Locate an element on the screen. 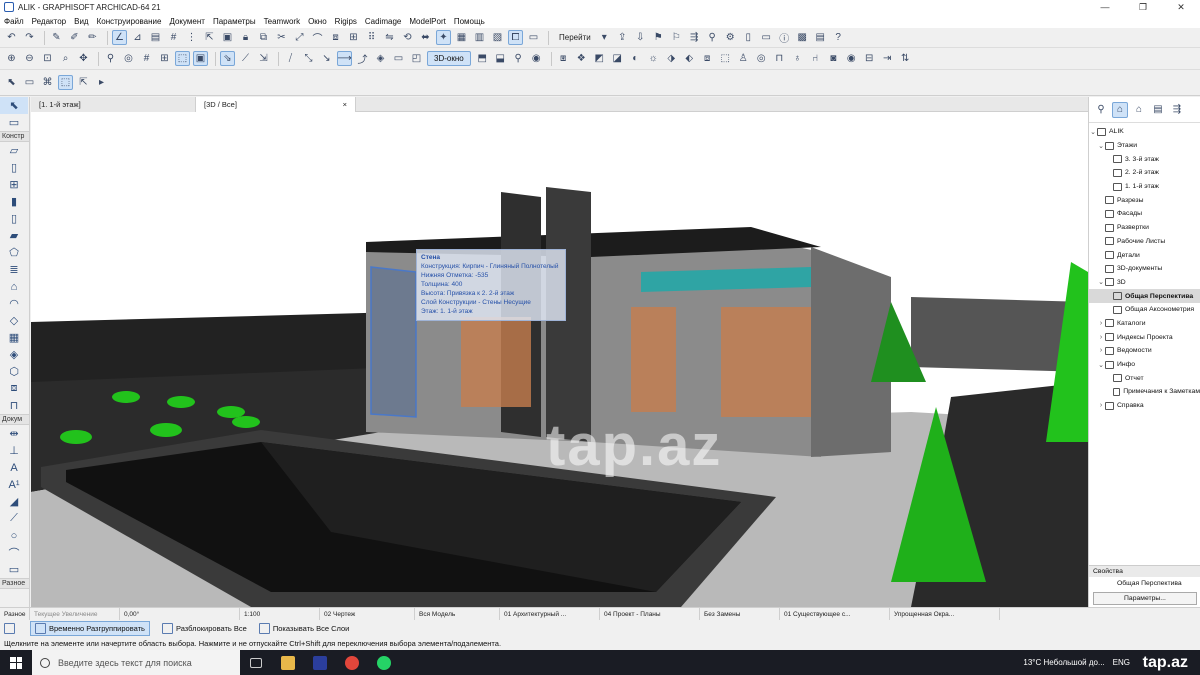 This screenshot has height=675, width=1200. navigator-options-icon: ⚲ is located at coordinates (1101, 110).